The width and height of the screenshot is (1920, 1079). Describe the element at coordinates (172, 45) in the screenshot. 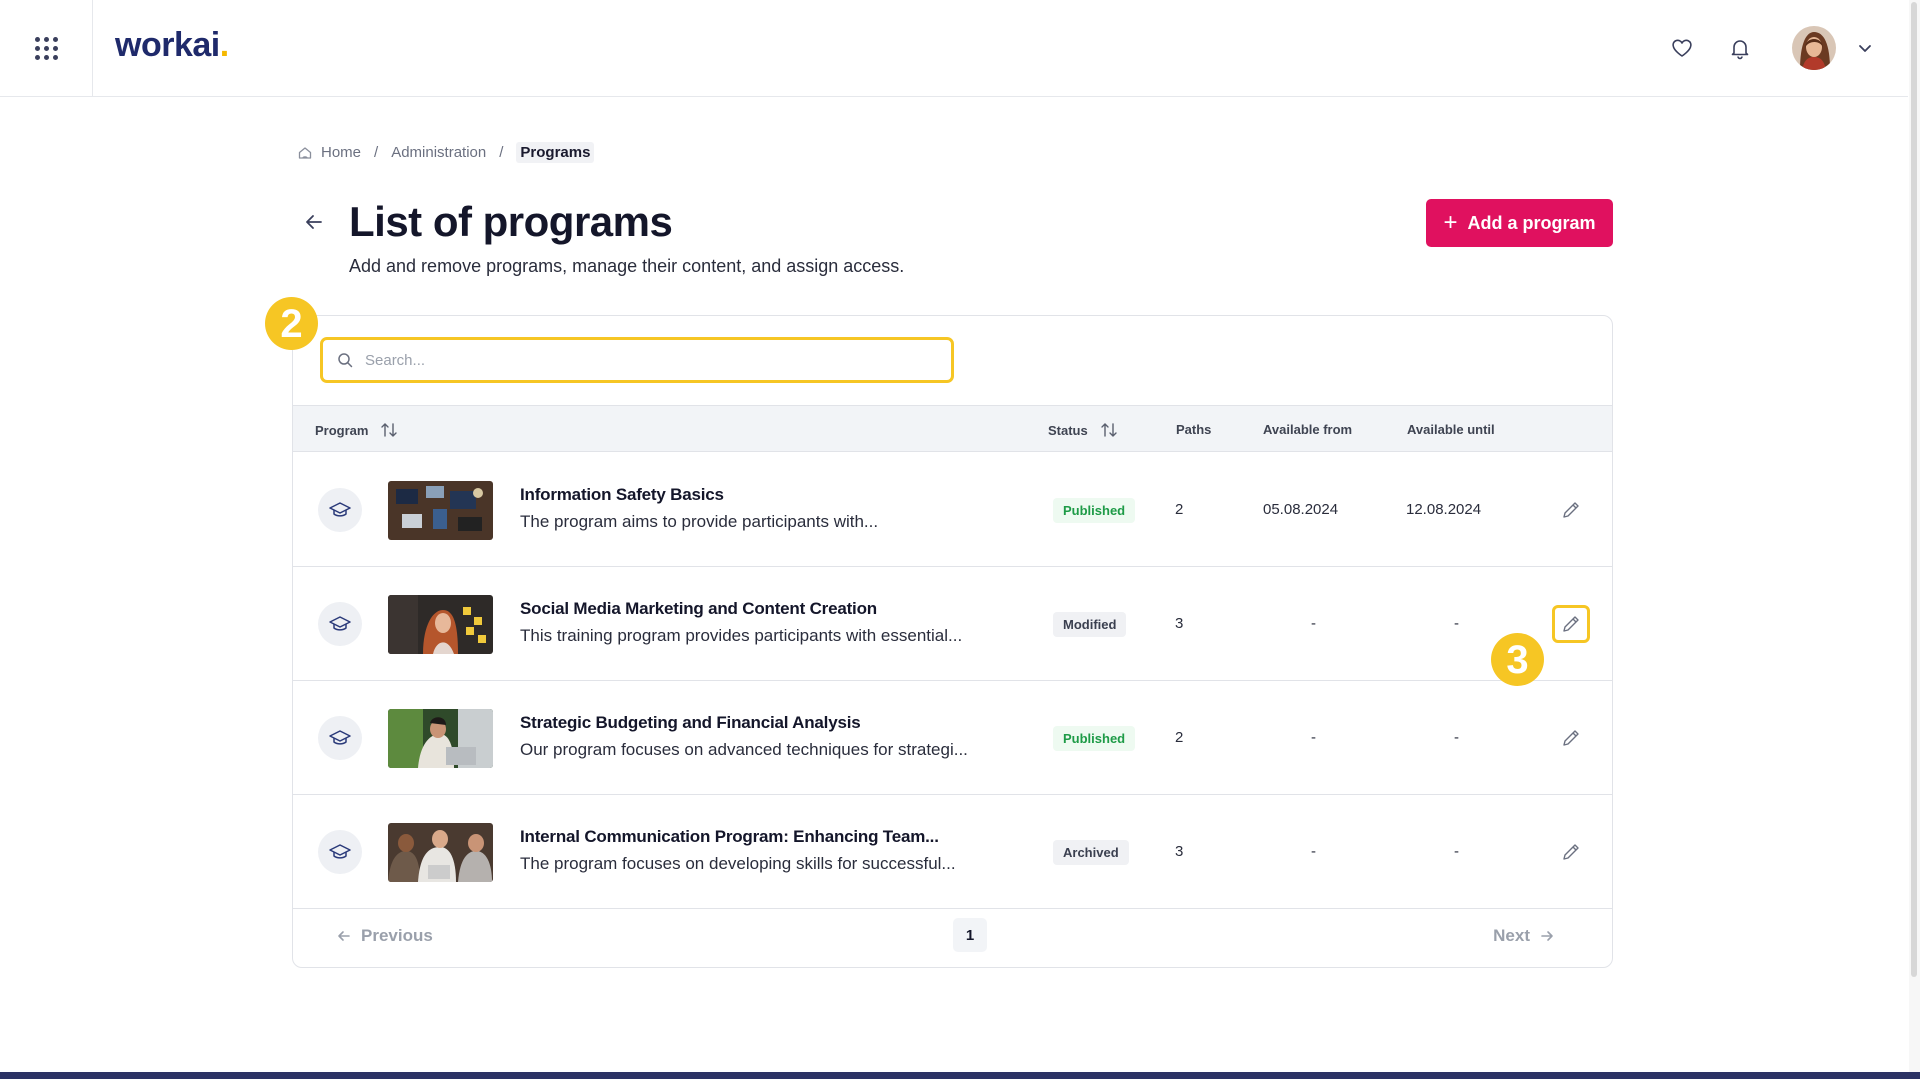

I see `logo: workai.` at that location.